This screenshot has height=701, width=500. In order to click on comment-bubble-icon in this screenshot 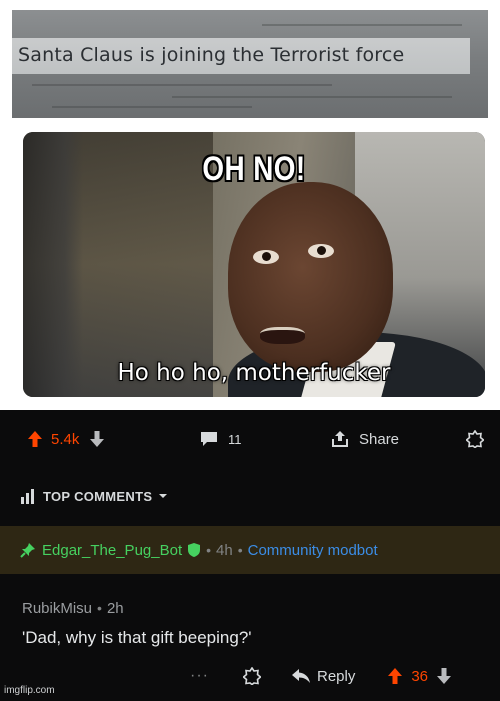, I will do `click(209, 439)`.